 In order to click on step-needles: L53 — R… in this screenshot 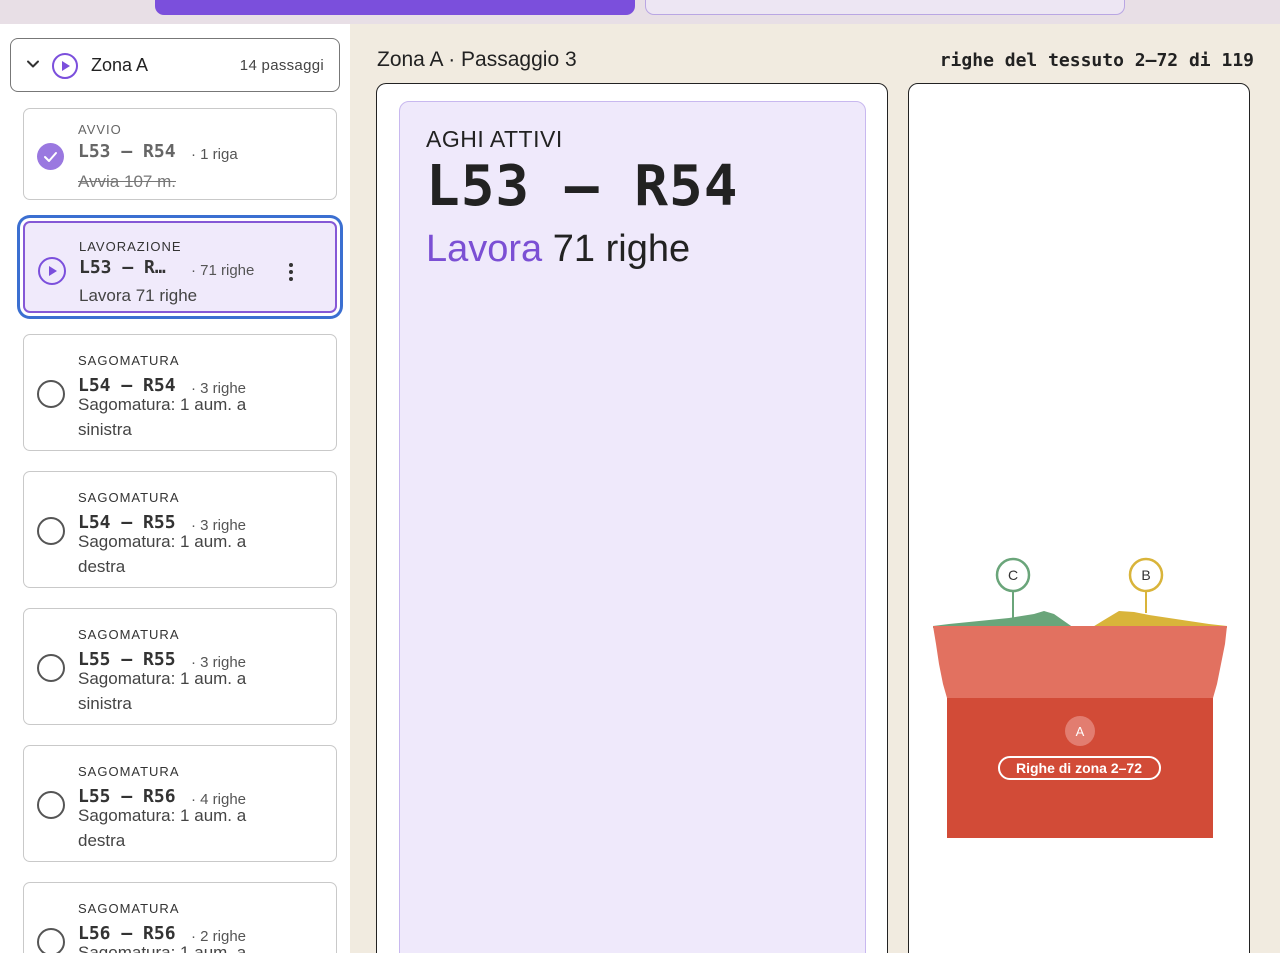, I will do `click(122, 267)`.